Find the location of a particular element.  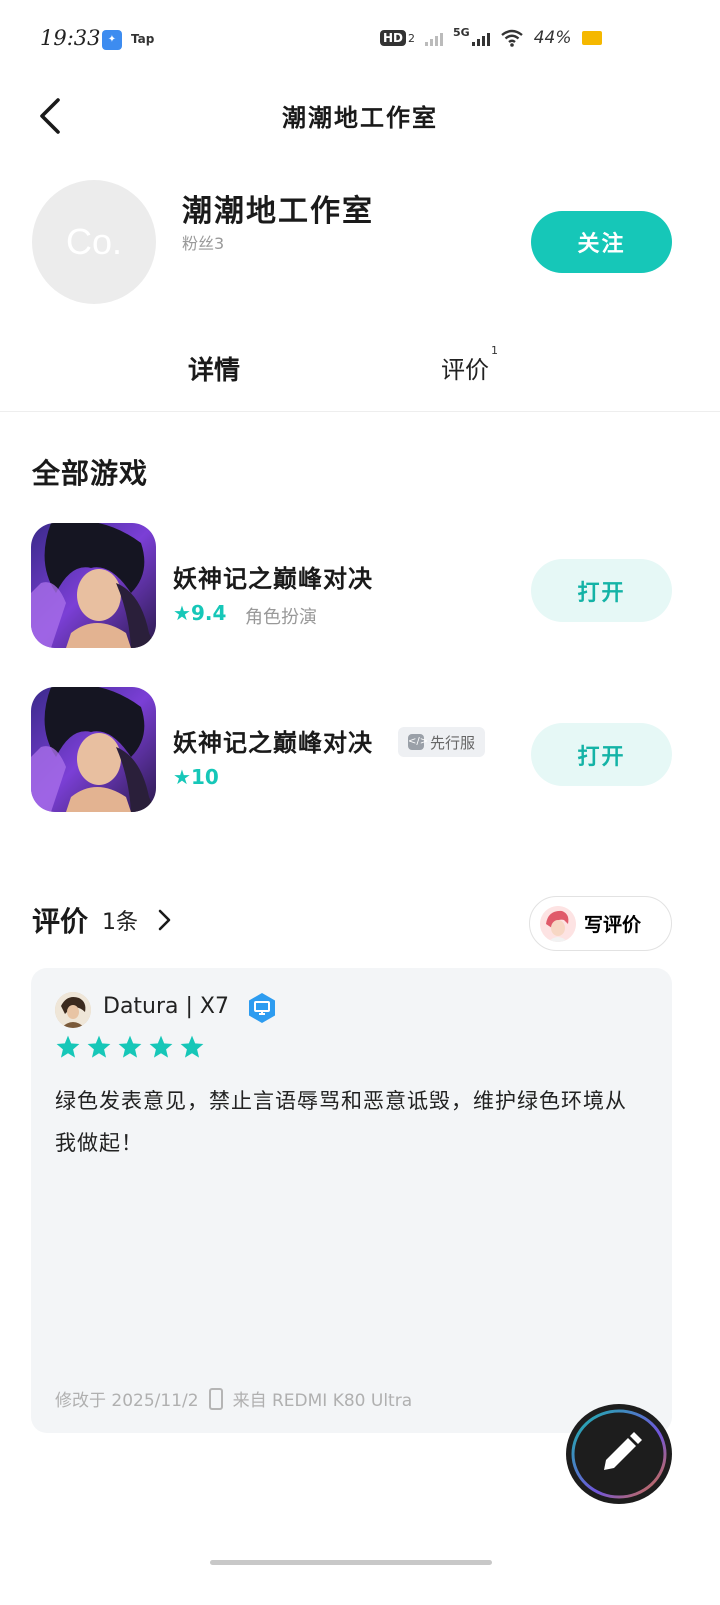

mascot-avatar-icon is located at coordinates (558, 923).